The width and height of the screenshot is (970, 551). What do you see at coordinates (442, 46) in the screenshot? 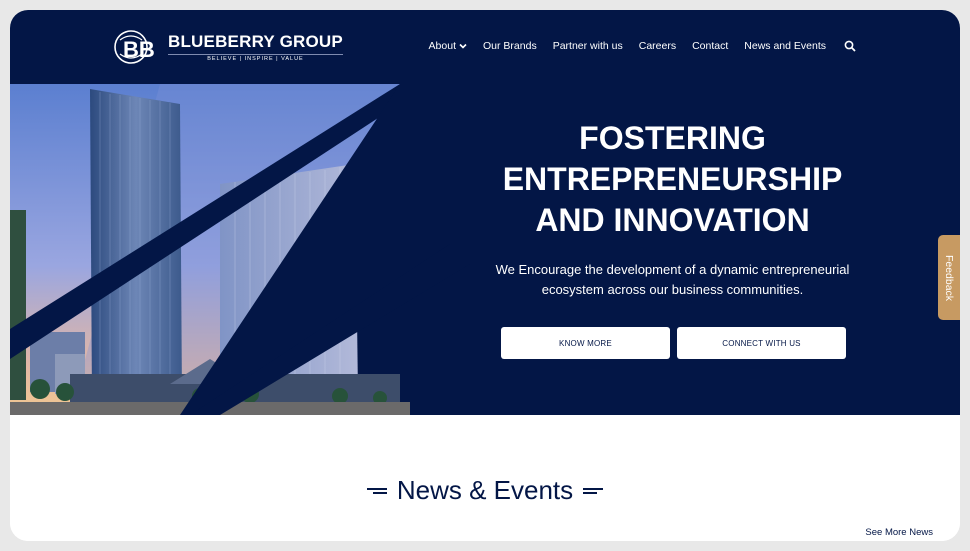
I see `nav-item-label: About` at bounding box center [442, 46].